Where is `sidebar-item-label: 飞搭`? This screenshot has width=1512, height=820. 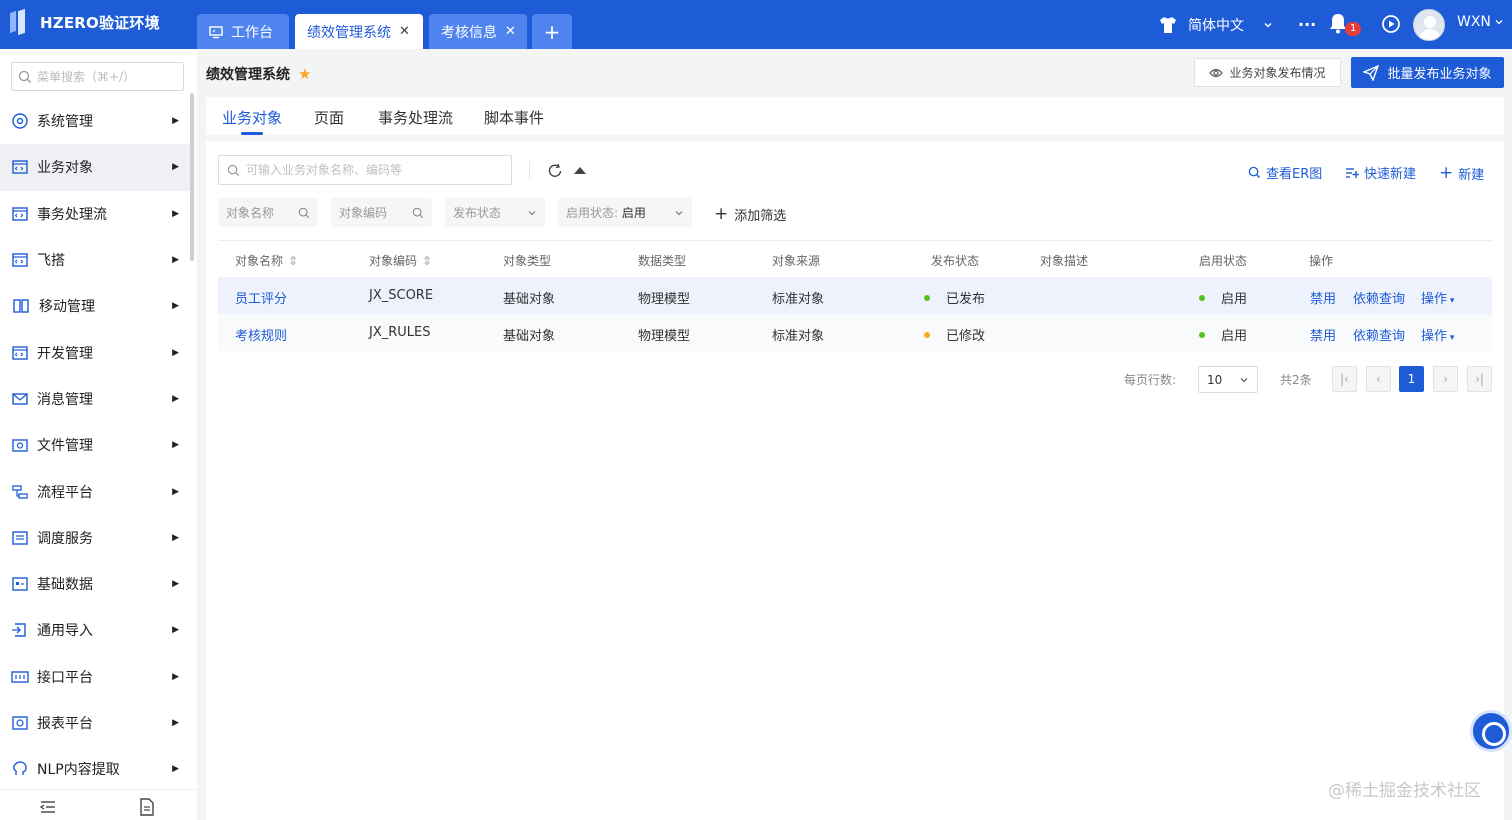 sidebar-item-label: 飞搭 is located at coordinates (51, 261).